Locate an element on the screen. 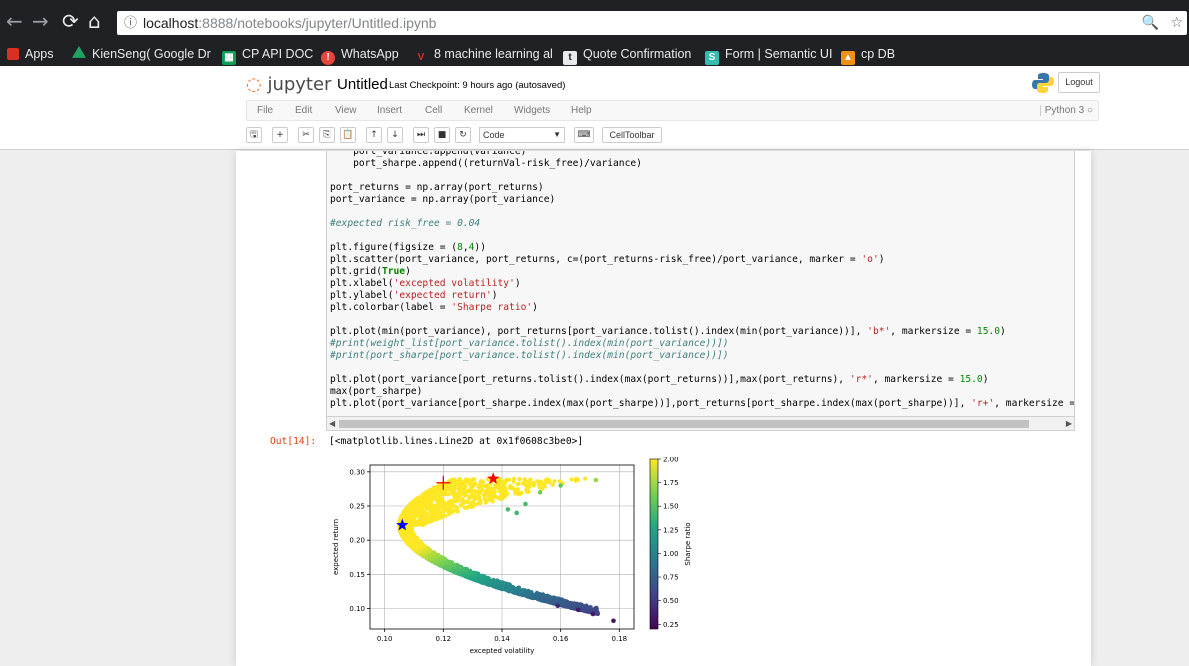  colorbar-tick-label: 1.75 is located at coordinates (671, 483).